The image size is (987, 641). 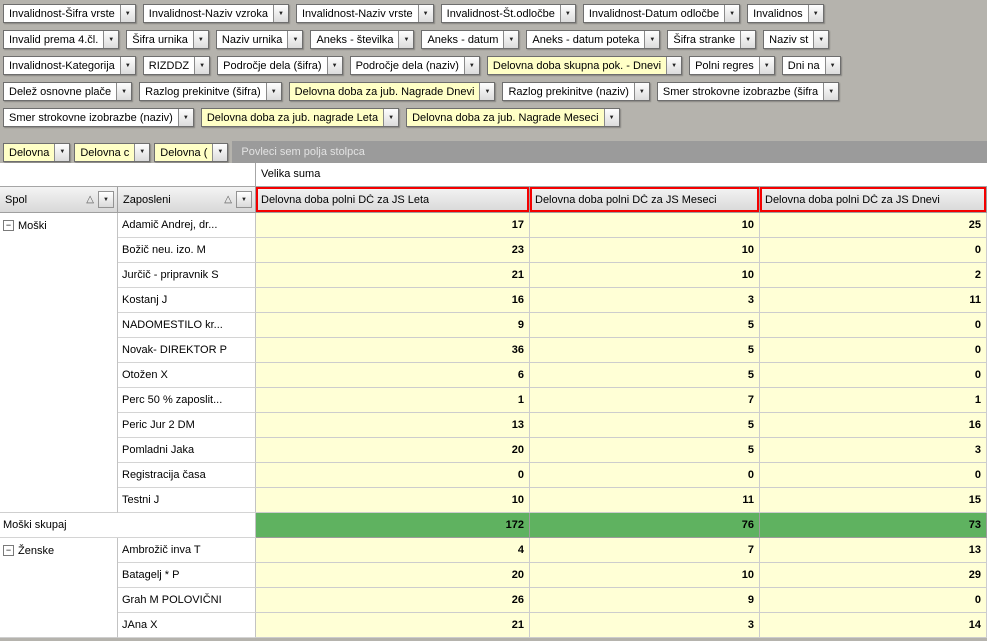 What do you see at coordinates (215, 13) in the screenshot?
I see `pivot-field-button: Invalidnost-Naziv vzroka ▼` at bounding box center [215, 13].